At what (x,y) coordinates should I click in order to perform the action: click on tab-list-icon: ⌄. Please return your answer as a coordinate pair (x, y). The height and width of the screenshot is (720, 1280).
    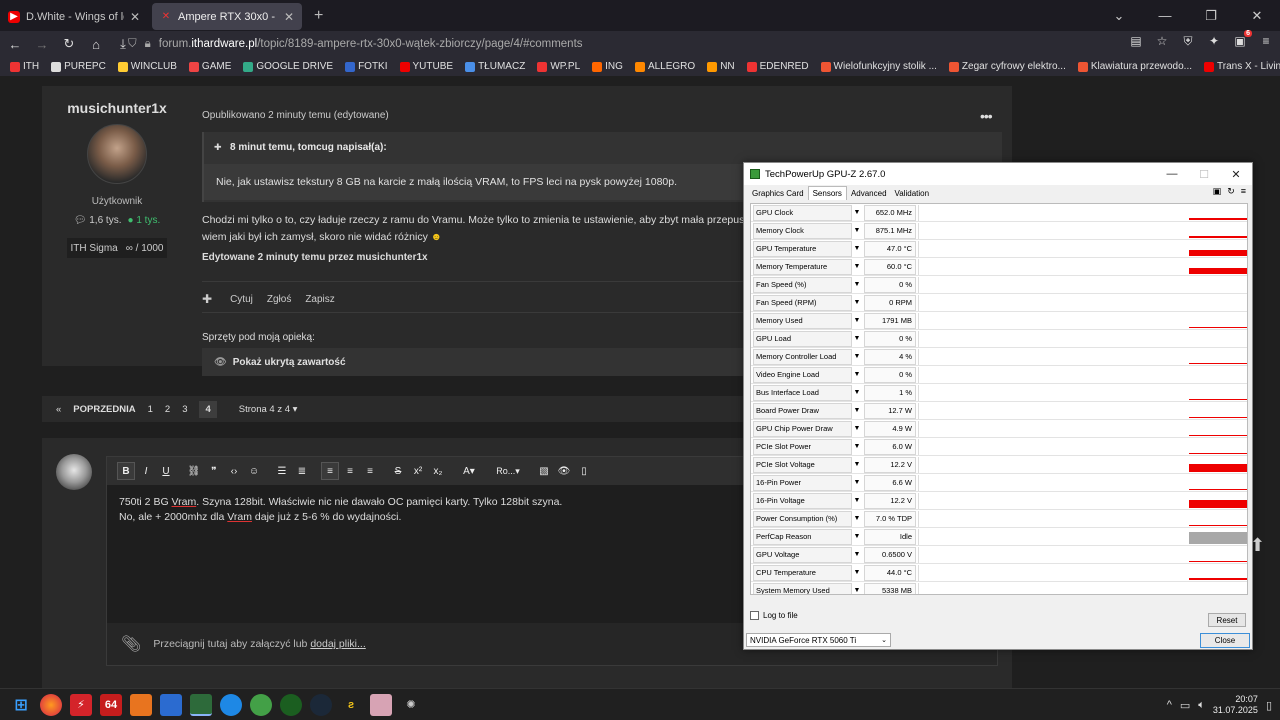
    Looking at the image, I should click on (1119, 16).